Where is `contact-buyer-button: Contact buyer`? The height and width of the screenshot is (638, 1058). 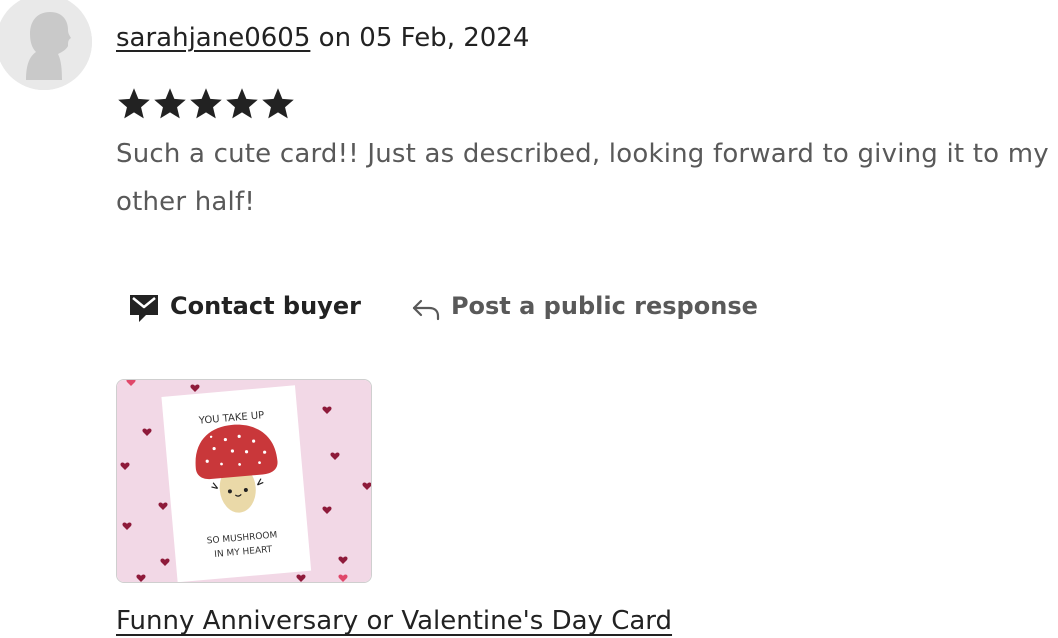 contact-buyer-button: Contact buyer is located at coordinates (244, 306).